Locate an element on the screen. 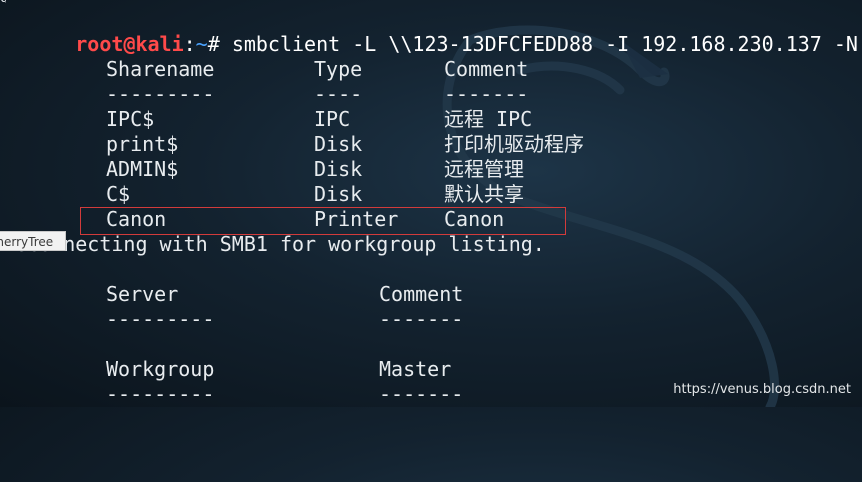 This screenshot has height=482, width=862. share-comment: 远程 IPC is located at coordinates (488, 119).